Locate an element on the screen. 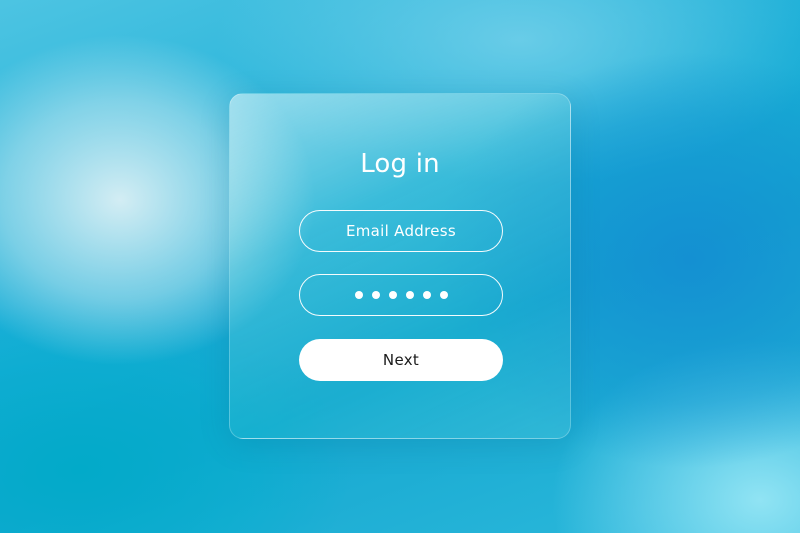  password-mask is located at coordinates (401, 295).